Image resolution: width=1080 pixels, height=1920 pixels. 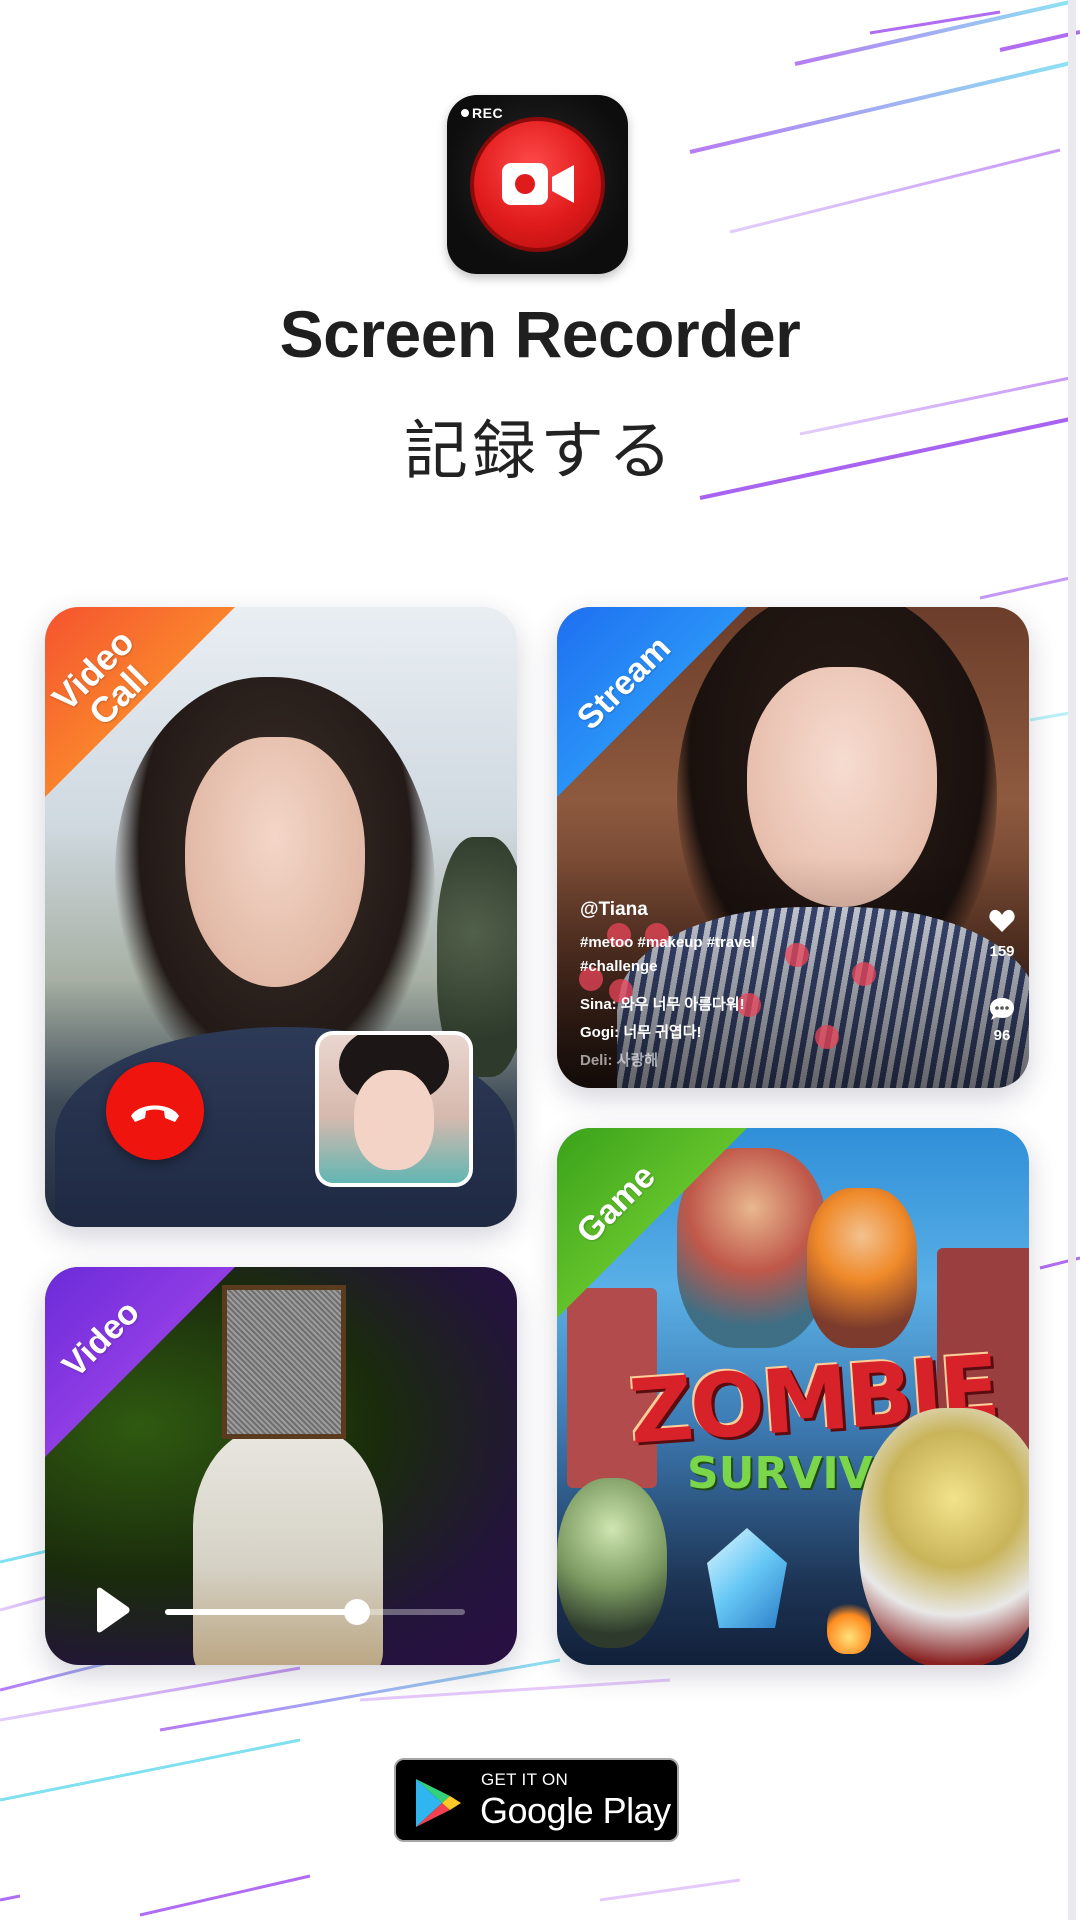 What do you see at coordinates (101, 1339) in the screenshot?
I see `video-ribbon-label: Video` at bounding box center [101, 1339].